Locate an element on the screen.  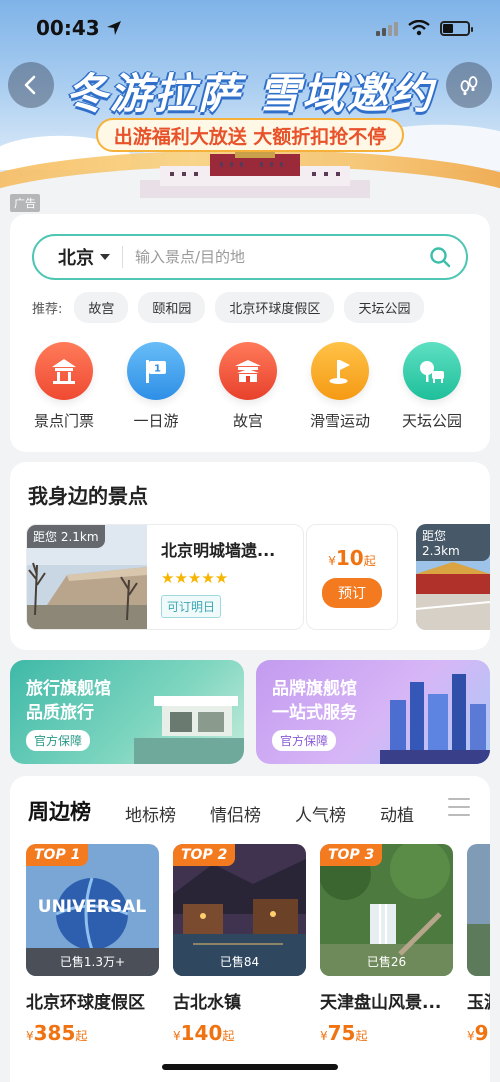
search-bar: 北京 is located at coordinates (250, 257).